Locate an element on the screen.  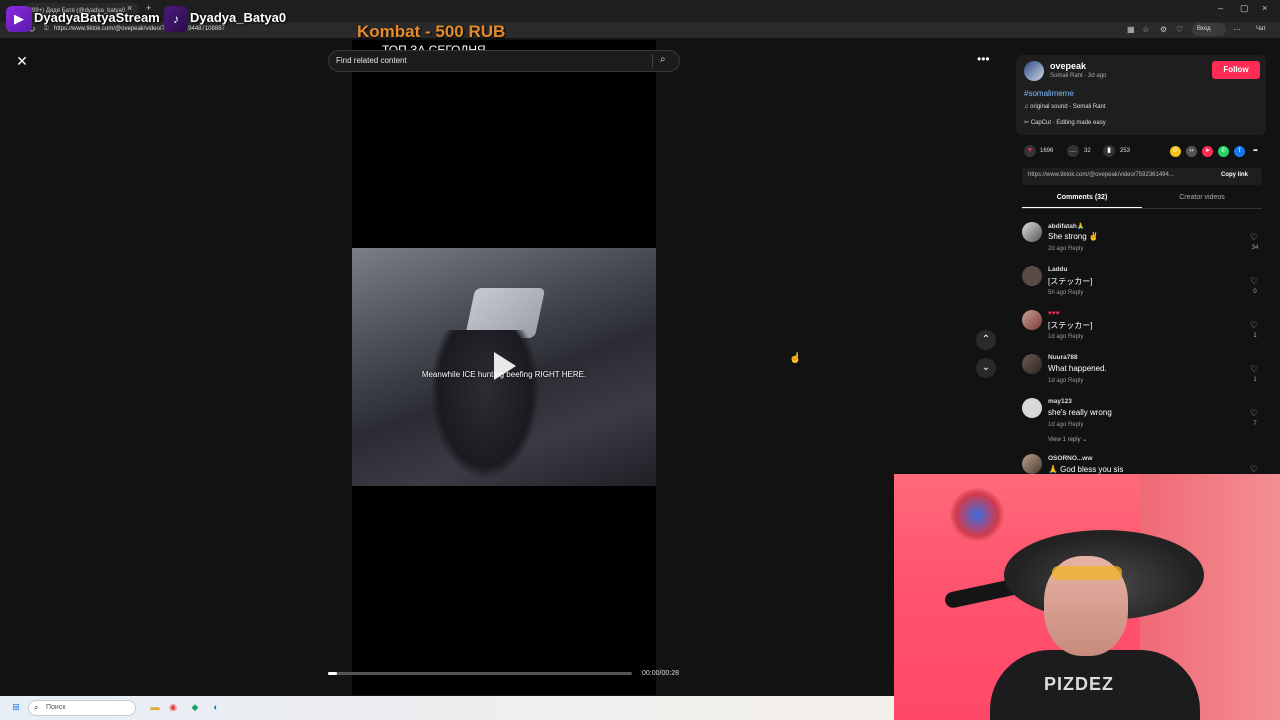
mouse-cursor-icon: ☝ is located at coordinates (795, 358).